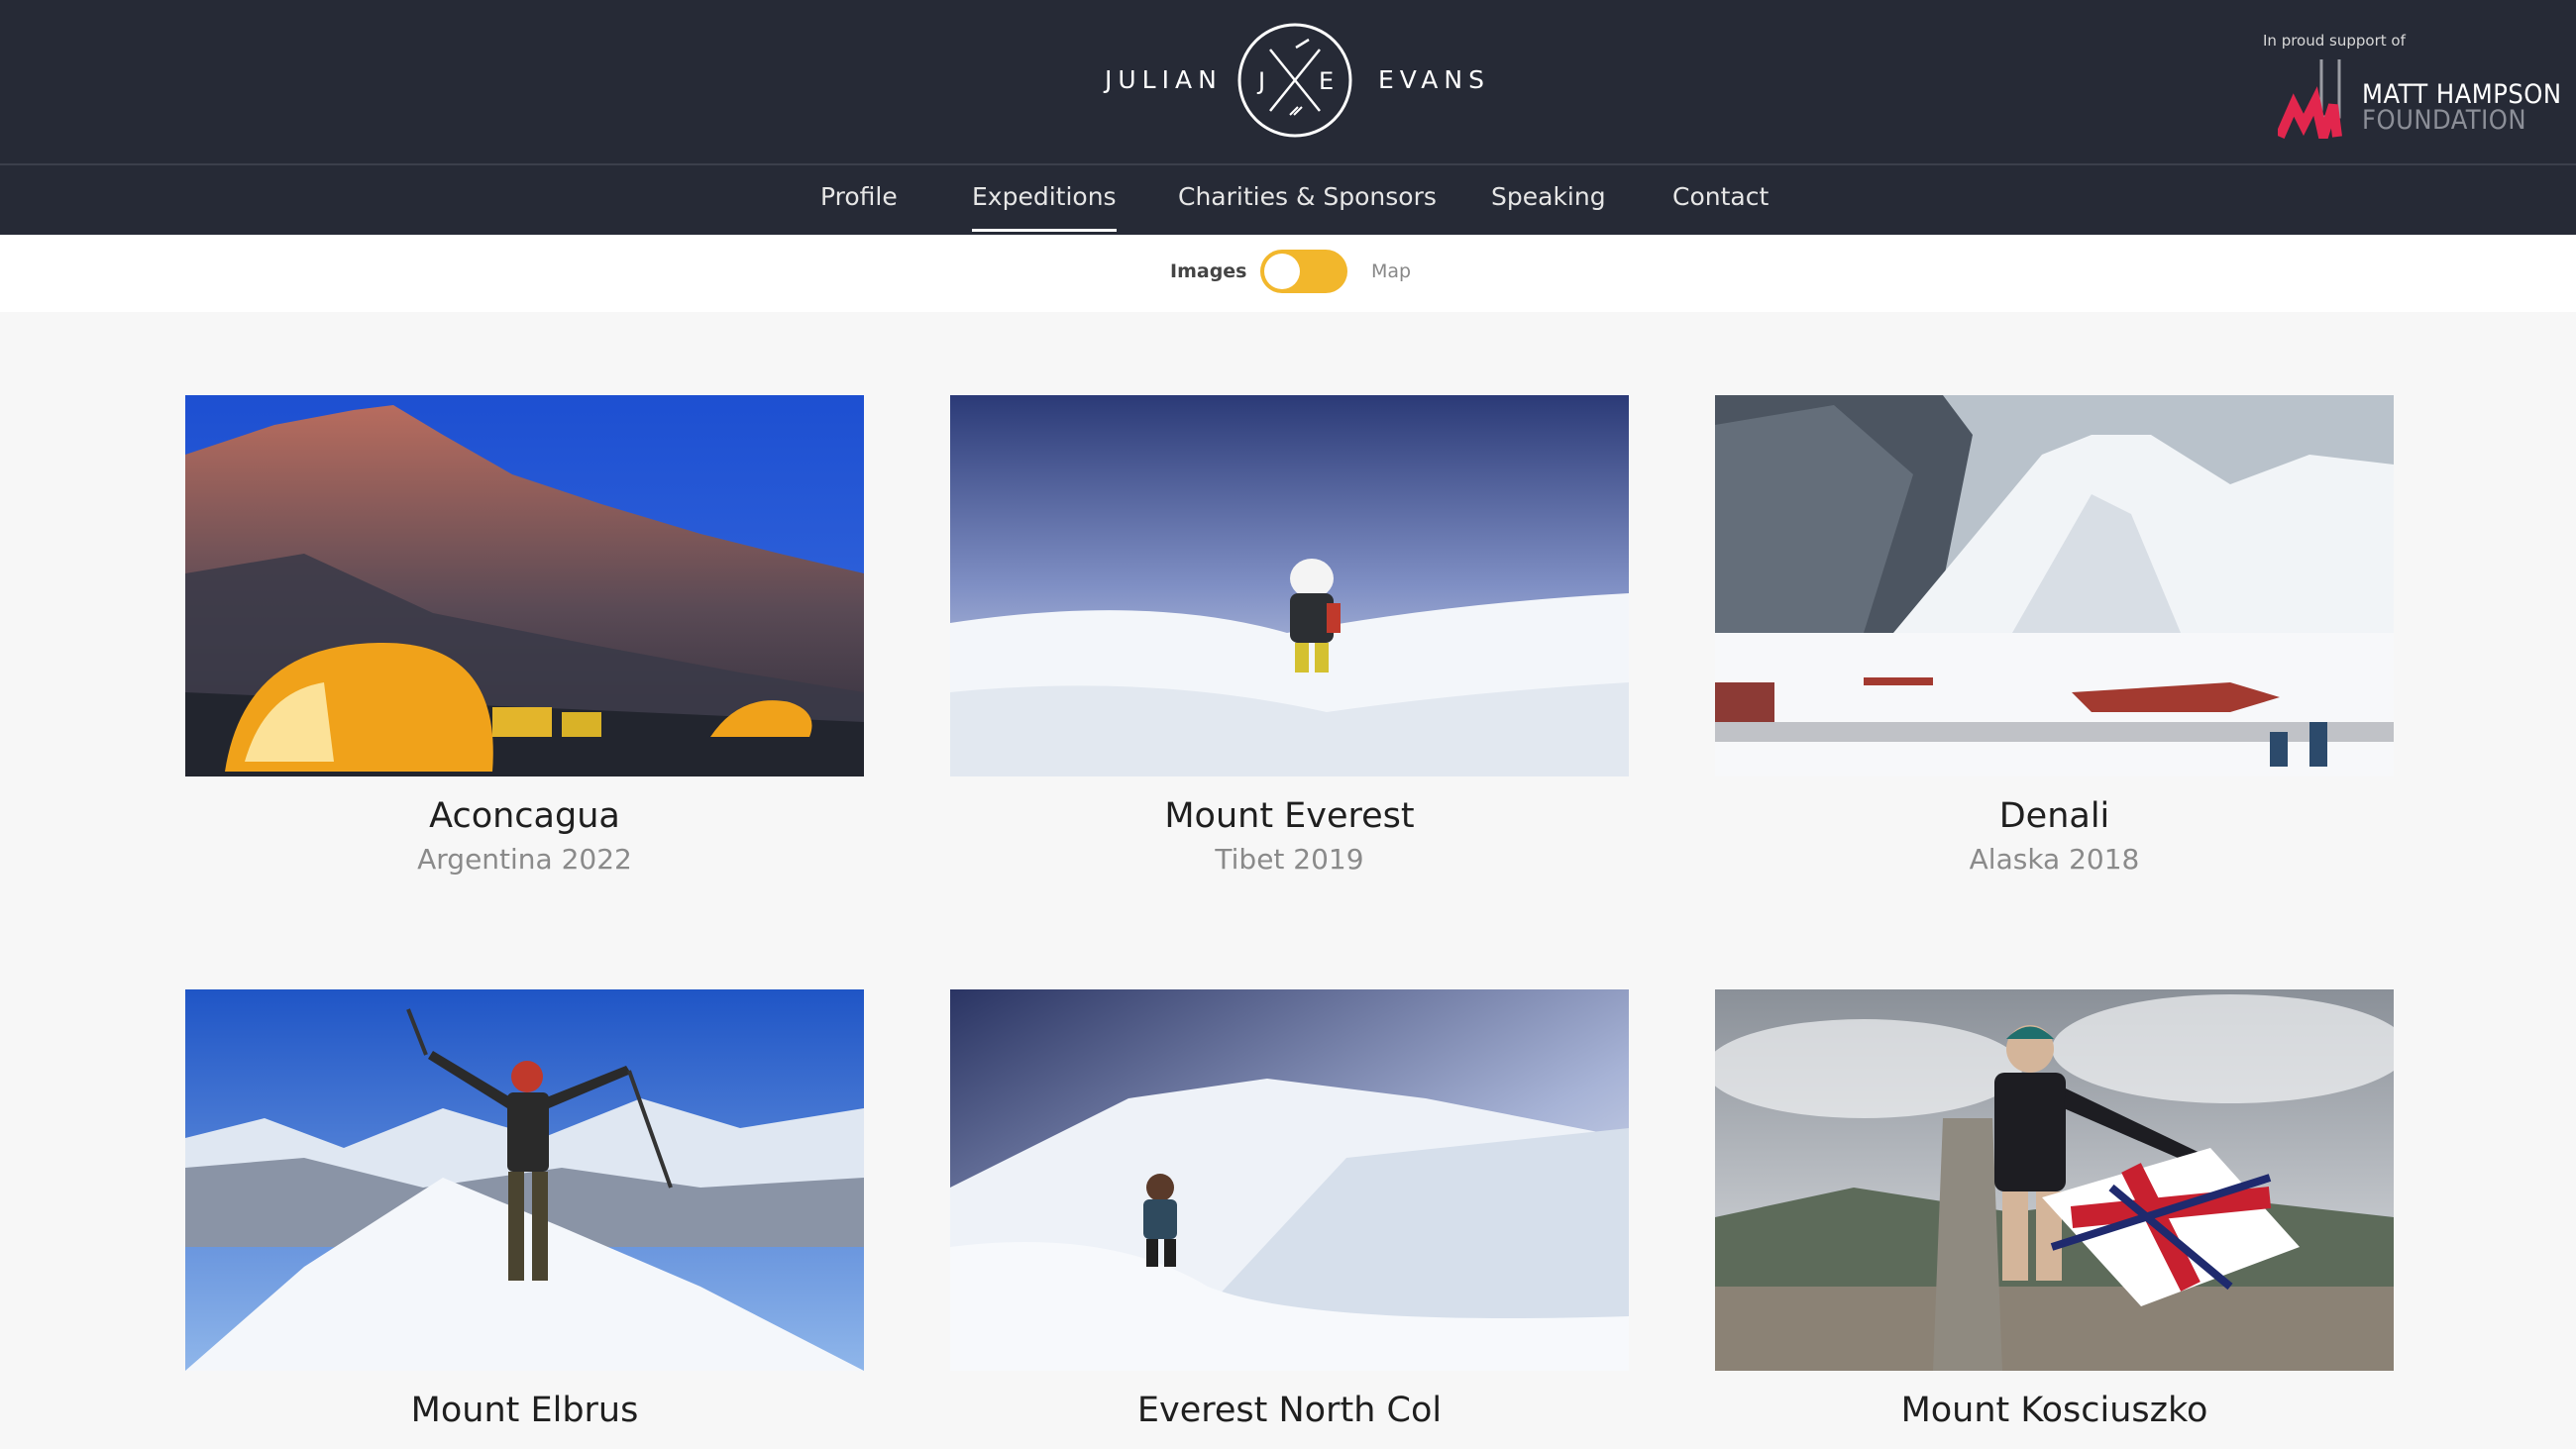 This screenshot has width=2576, height=1449. What do you see at coordinates (1290, 1410) in the screenshot?
I see `expedition-title: Everest North Col` at bounding box center [1290, 1410].